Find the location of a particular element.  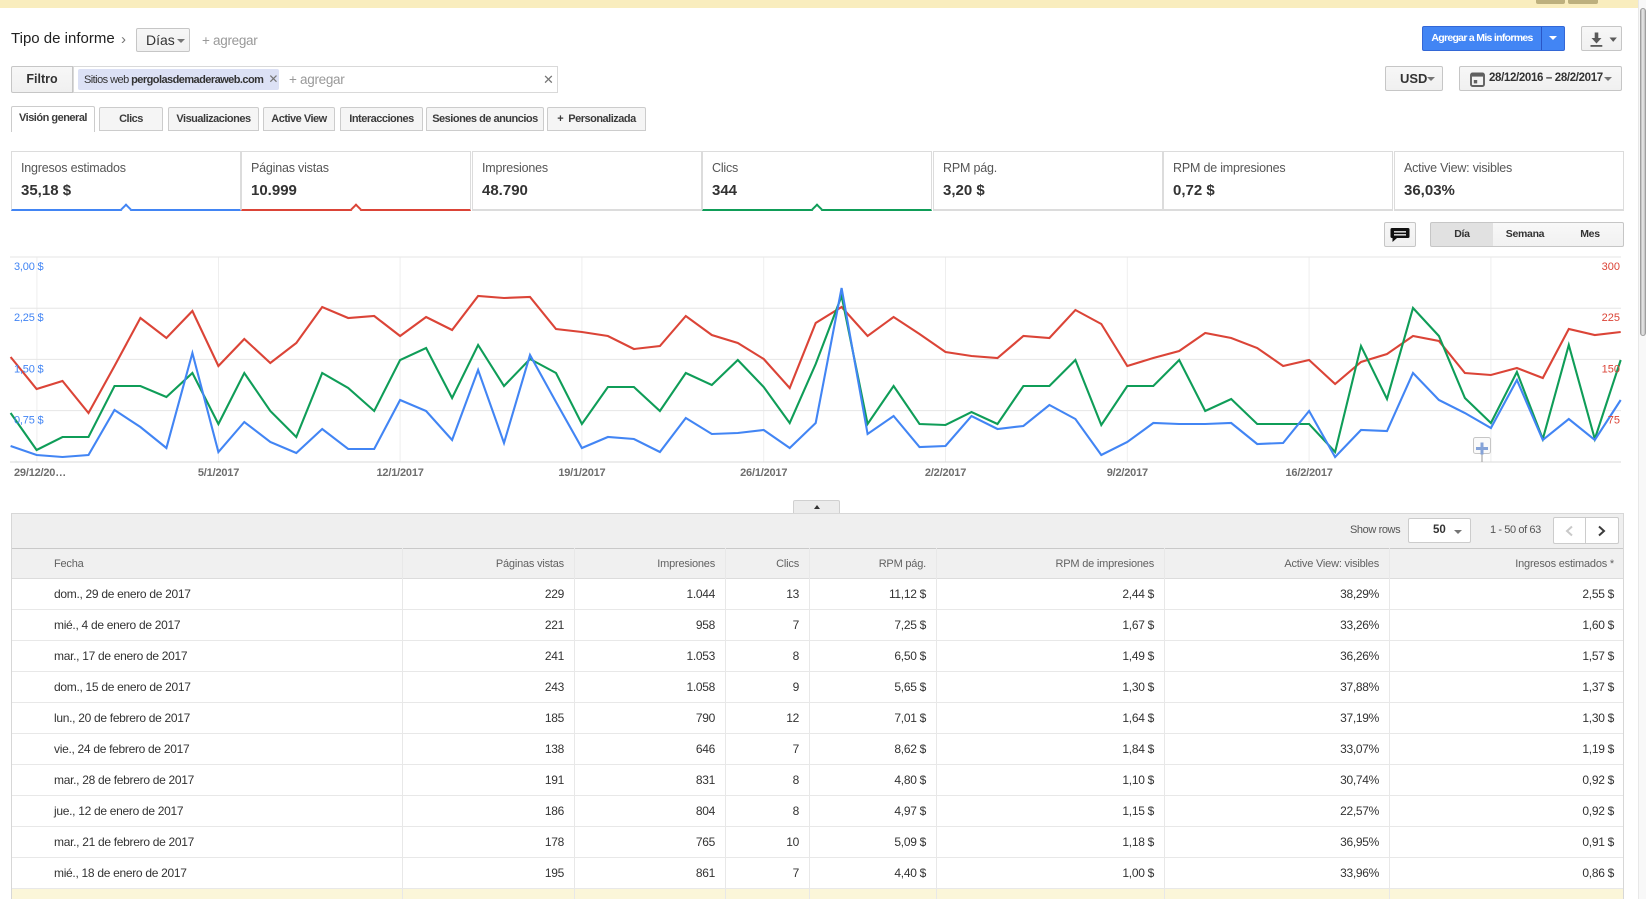

svg-text: 225 is located at coordinates (1611, 318).